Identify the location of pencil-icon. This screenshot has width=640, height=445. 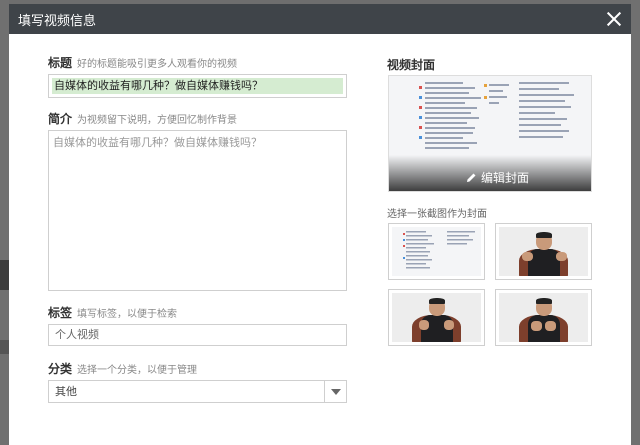
(471, 177).